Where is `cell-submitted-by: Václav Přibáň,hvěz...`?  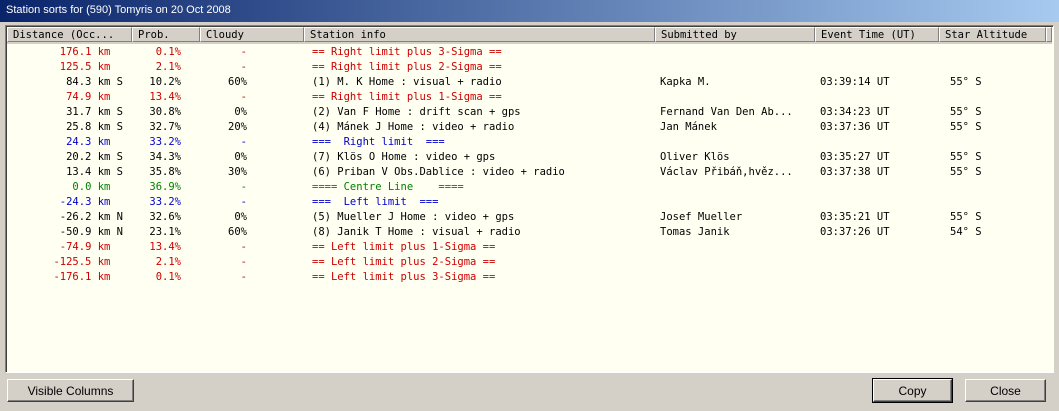 cell-submitted-by: Václav Přibáň,hvěz... is located at coordinates (726, 172).